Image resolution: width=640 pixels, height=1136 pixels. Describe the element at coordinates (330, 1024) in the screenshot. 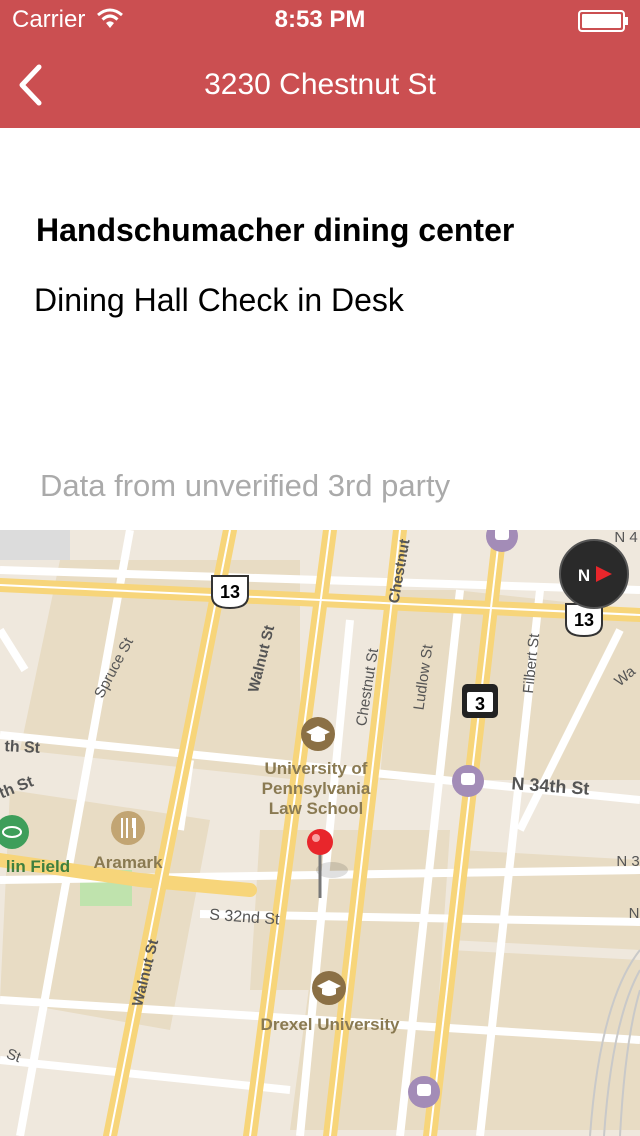

I see `place-label-drexel: Drexel University` at that location.